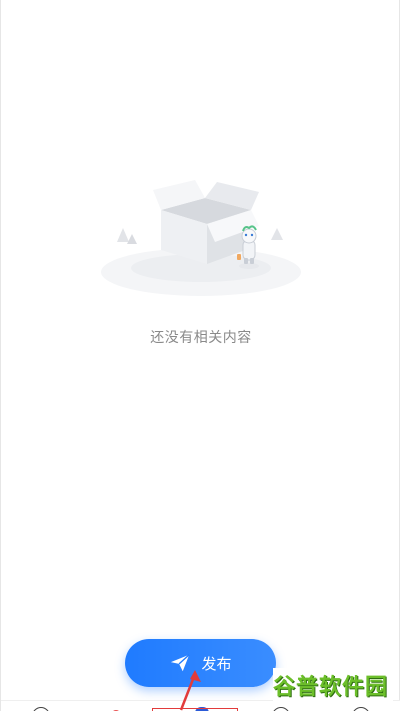  I want to click on empty-box-icon, so click(201, 238).